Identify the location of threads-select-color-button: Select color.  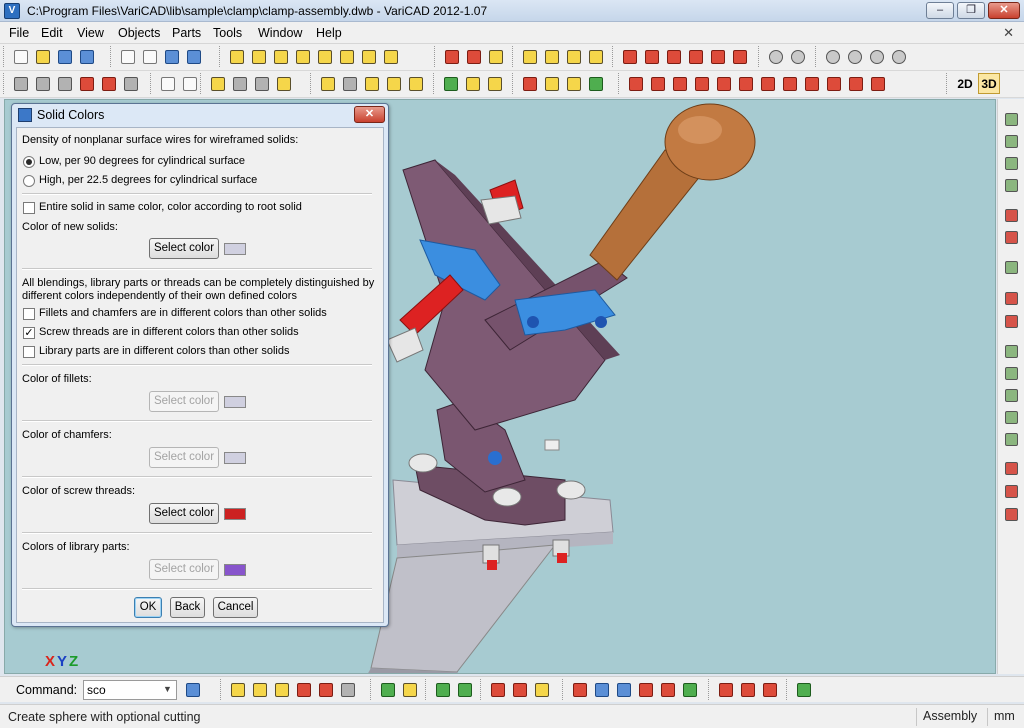
(184, 513).